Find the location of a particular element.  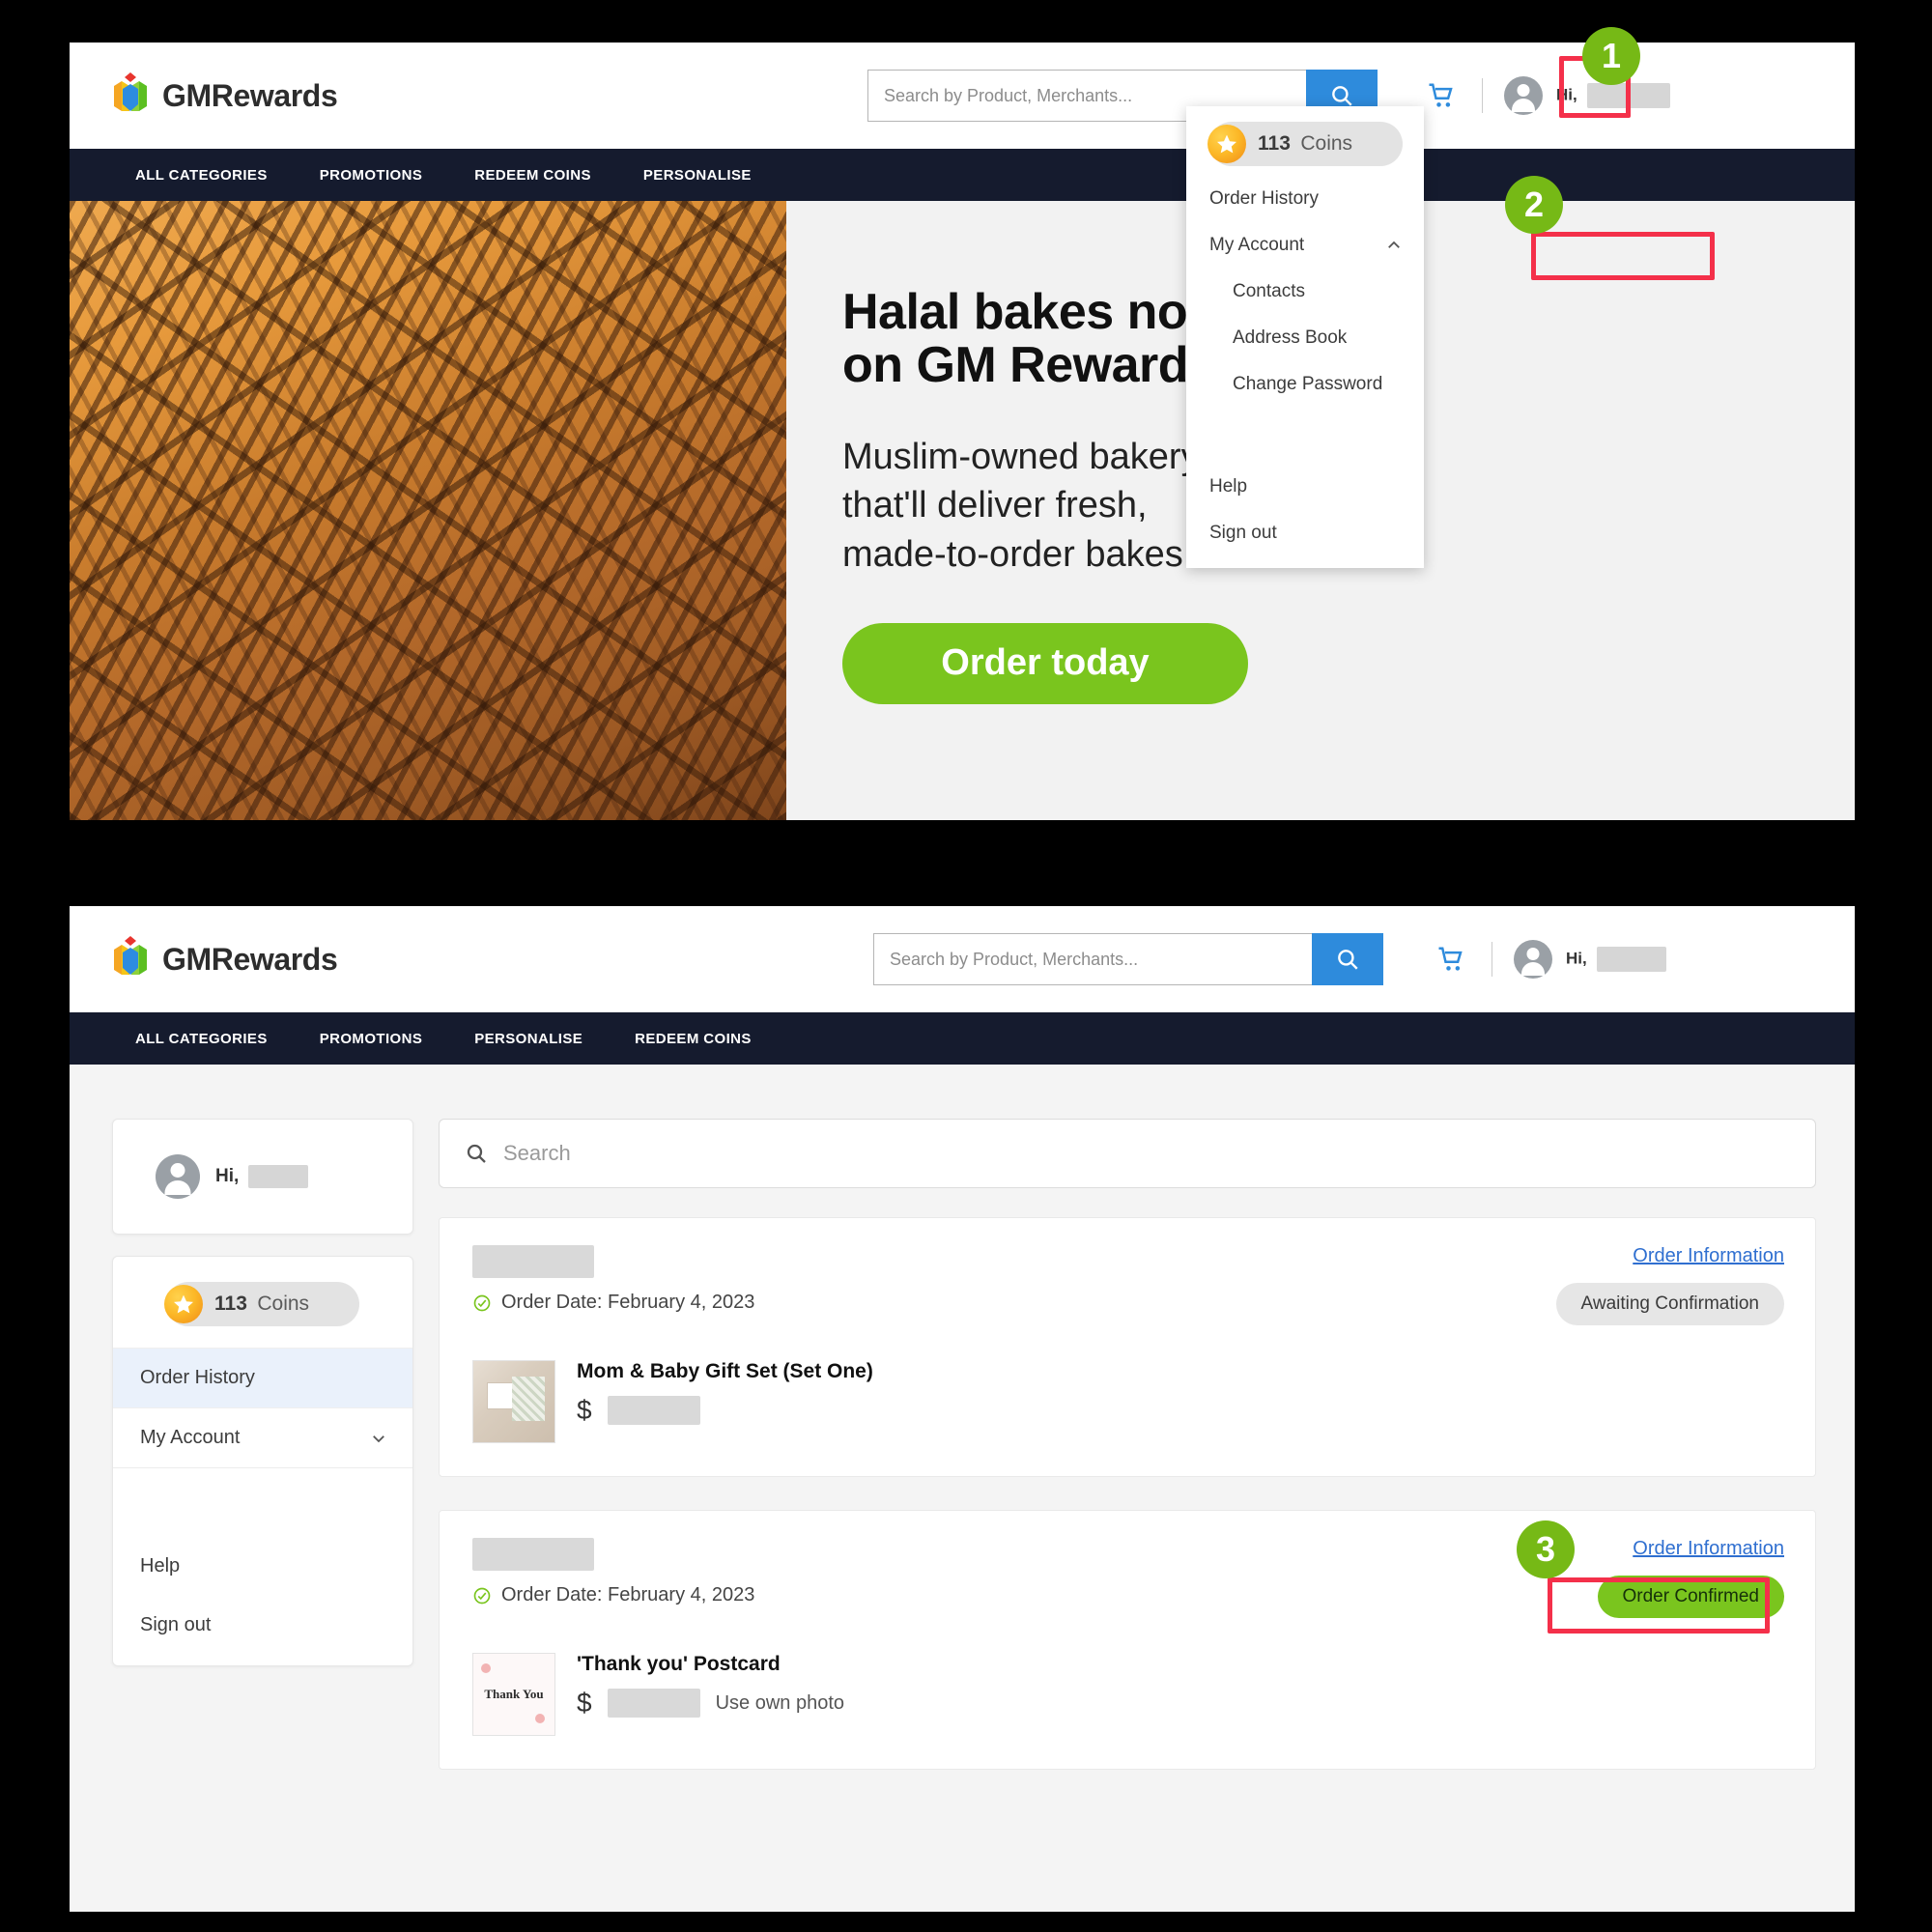

step-badge-2: 2 is located at coordinates (1534, 205).